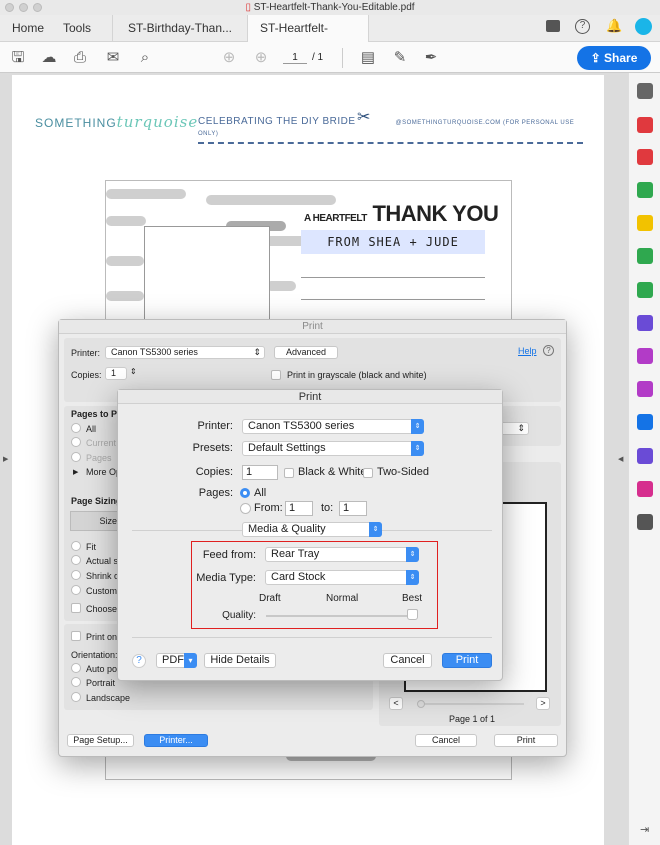  Describe the element at coordinates (393, 242) in the screenshot. I see `from-field: FROM SHEA + JUDE` at that location.